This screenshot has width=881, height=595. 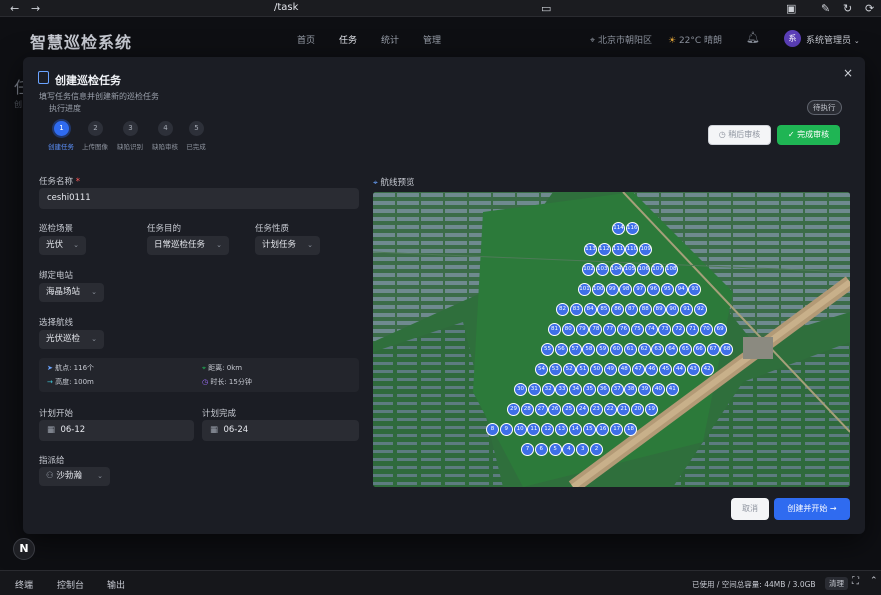 I want to click on waypoint-marker: 111, so click(x=618, y=249).